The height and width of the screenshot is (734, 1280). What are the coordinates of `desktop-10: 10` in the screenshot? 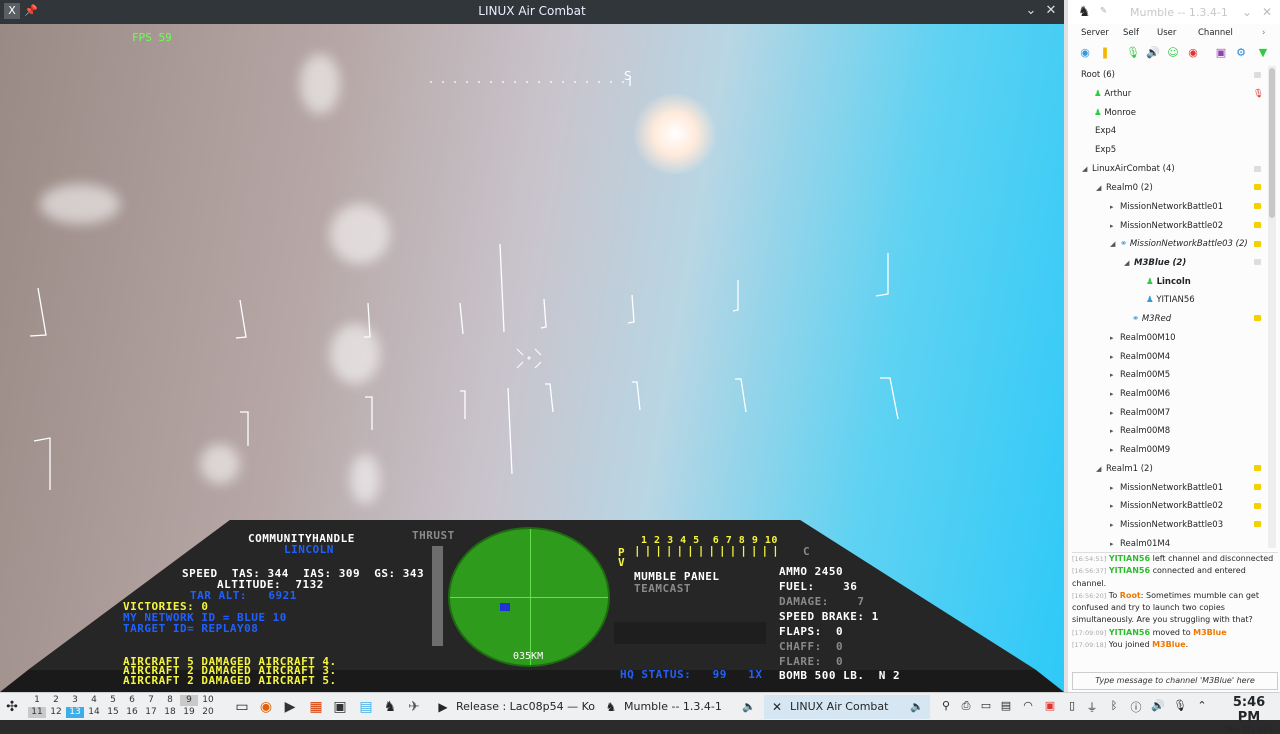 It's located at (208, 700).